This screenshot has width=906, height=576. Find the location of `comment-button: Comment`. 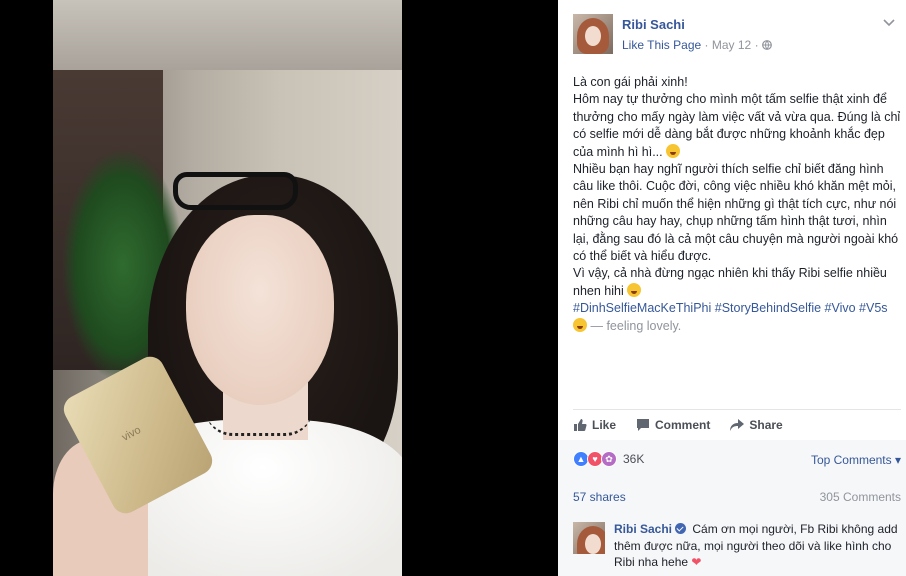

comment-button: Comment is located at coordinates (673, 425).